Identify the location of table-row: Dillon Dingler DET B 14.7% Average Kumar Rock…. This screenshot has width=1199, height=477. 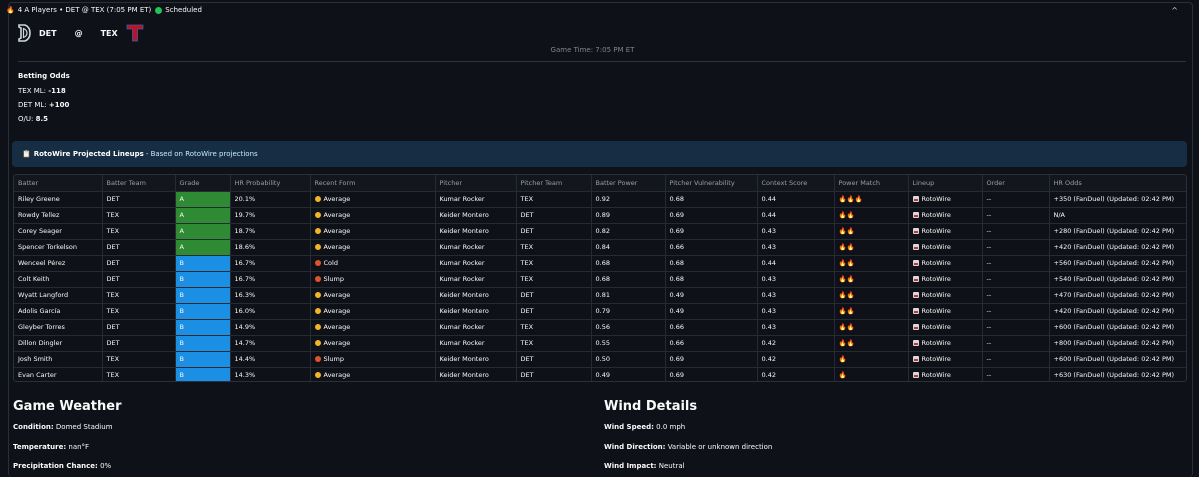
(600, 343).